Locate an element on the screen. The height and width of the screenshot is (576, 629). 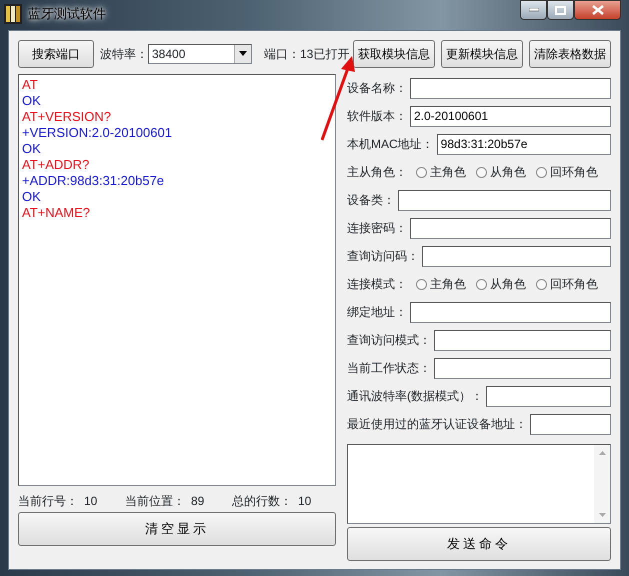
field-label: 设备类： is located at coordinates (371, 200).